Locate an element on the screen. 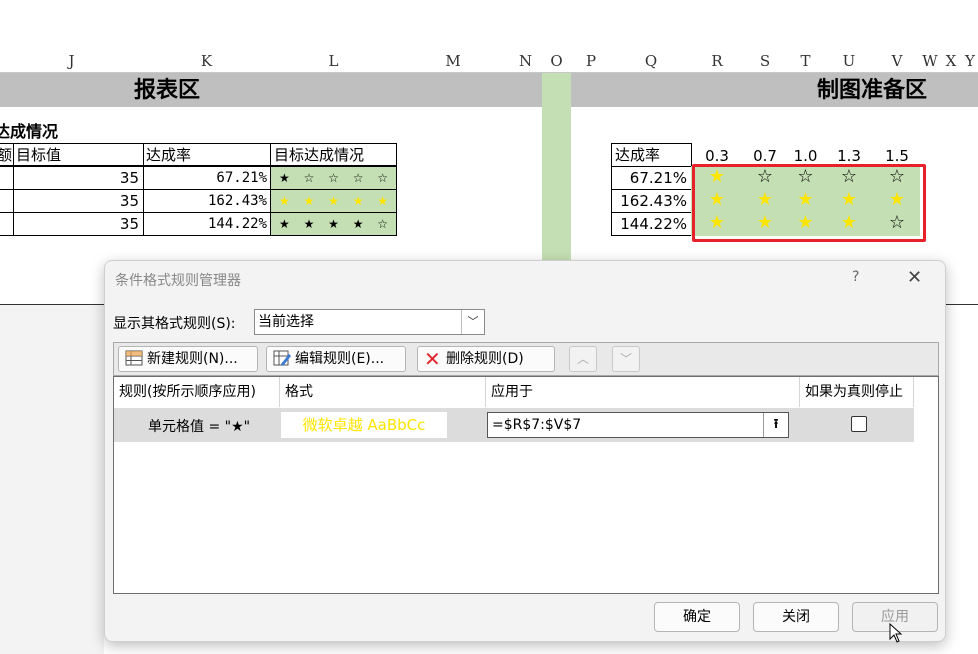  col-header-n: N is located at coordinates (526, 61).